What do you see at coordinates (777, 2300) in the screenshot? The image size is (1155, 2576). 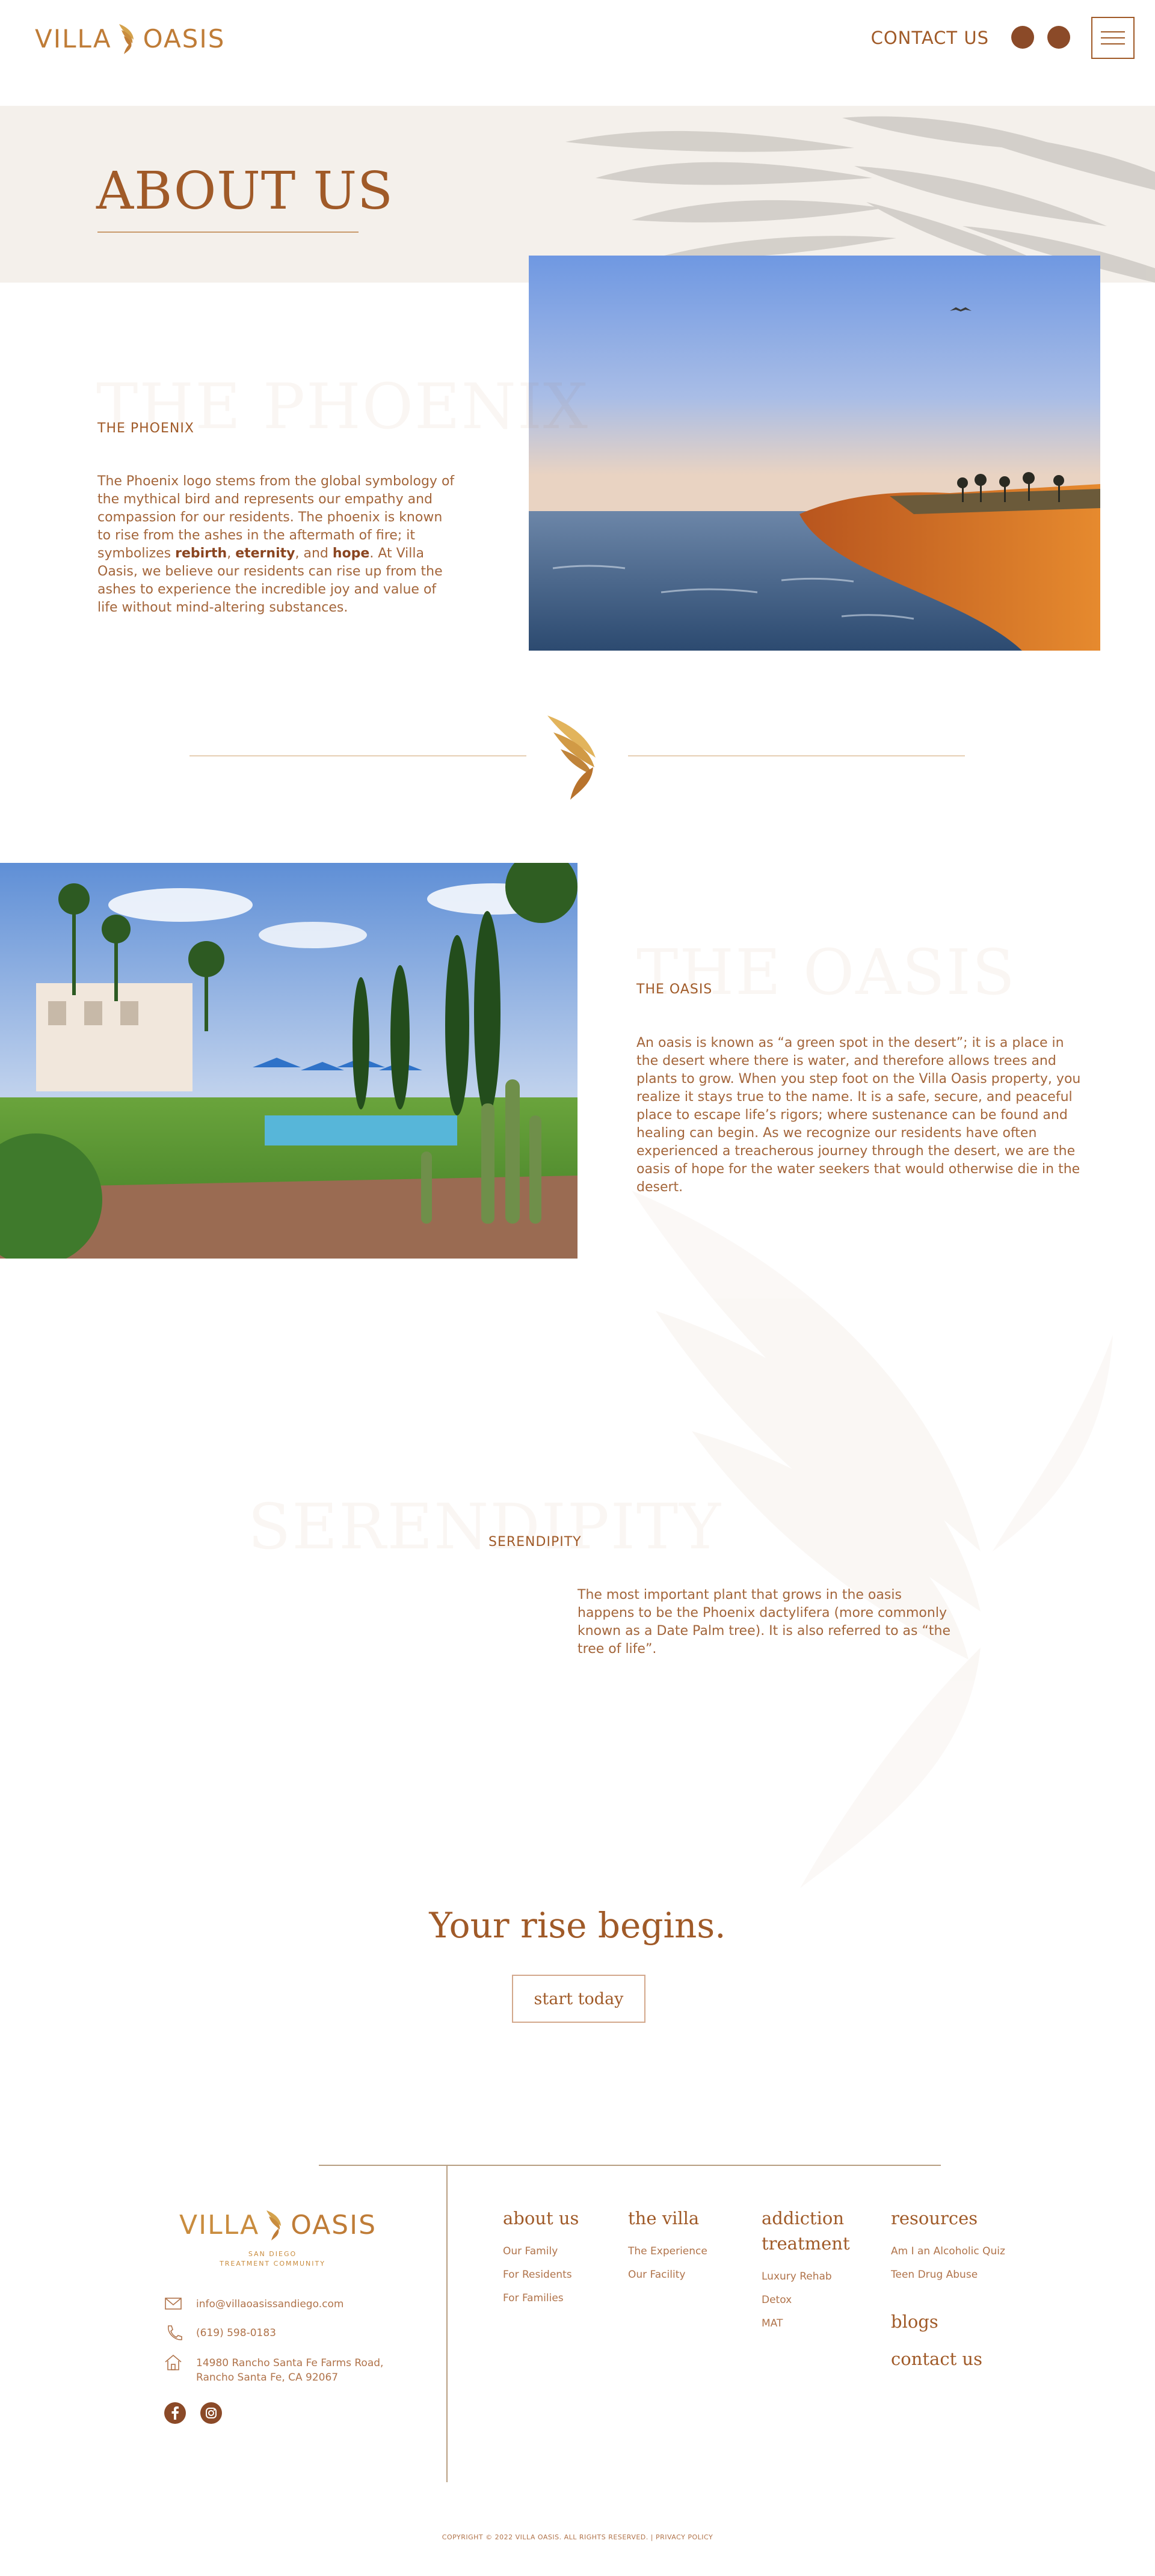 I see `footer-link-detox: Detox` at bounding box center [777, 2300].